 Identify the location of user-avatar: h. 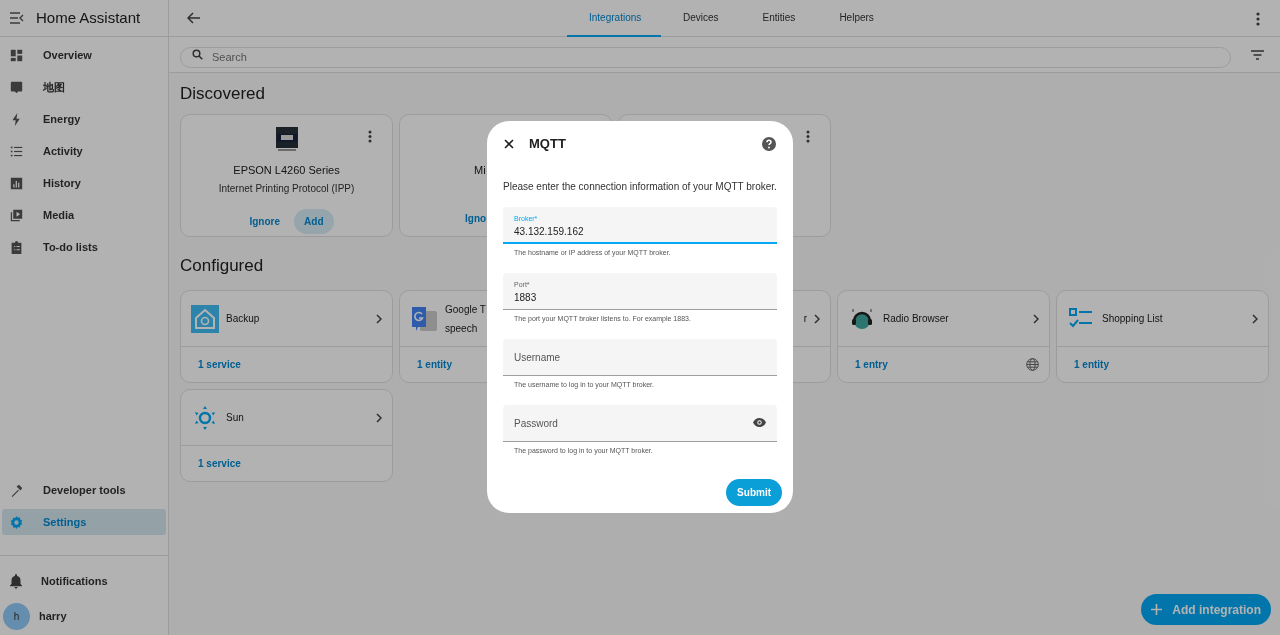
(16, 616).